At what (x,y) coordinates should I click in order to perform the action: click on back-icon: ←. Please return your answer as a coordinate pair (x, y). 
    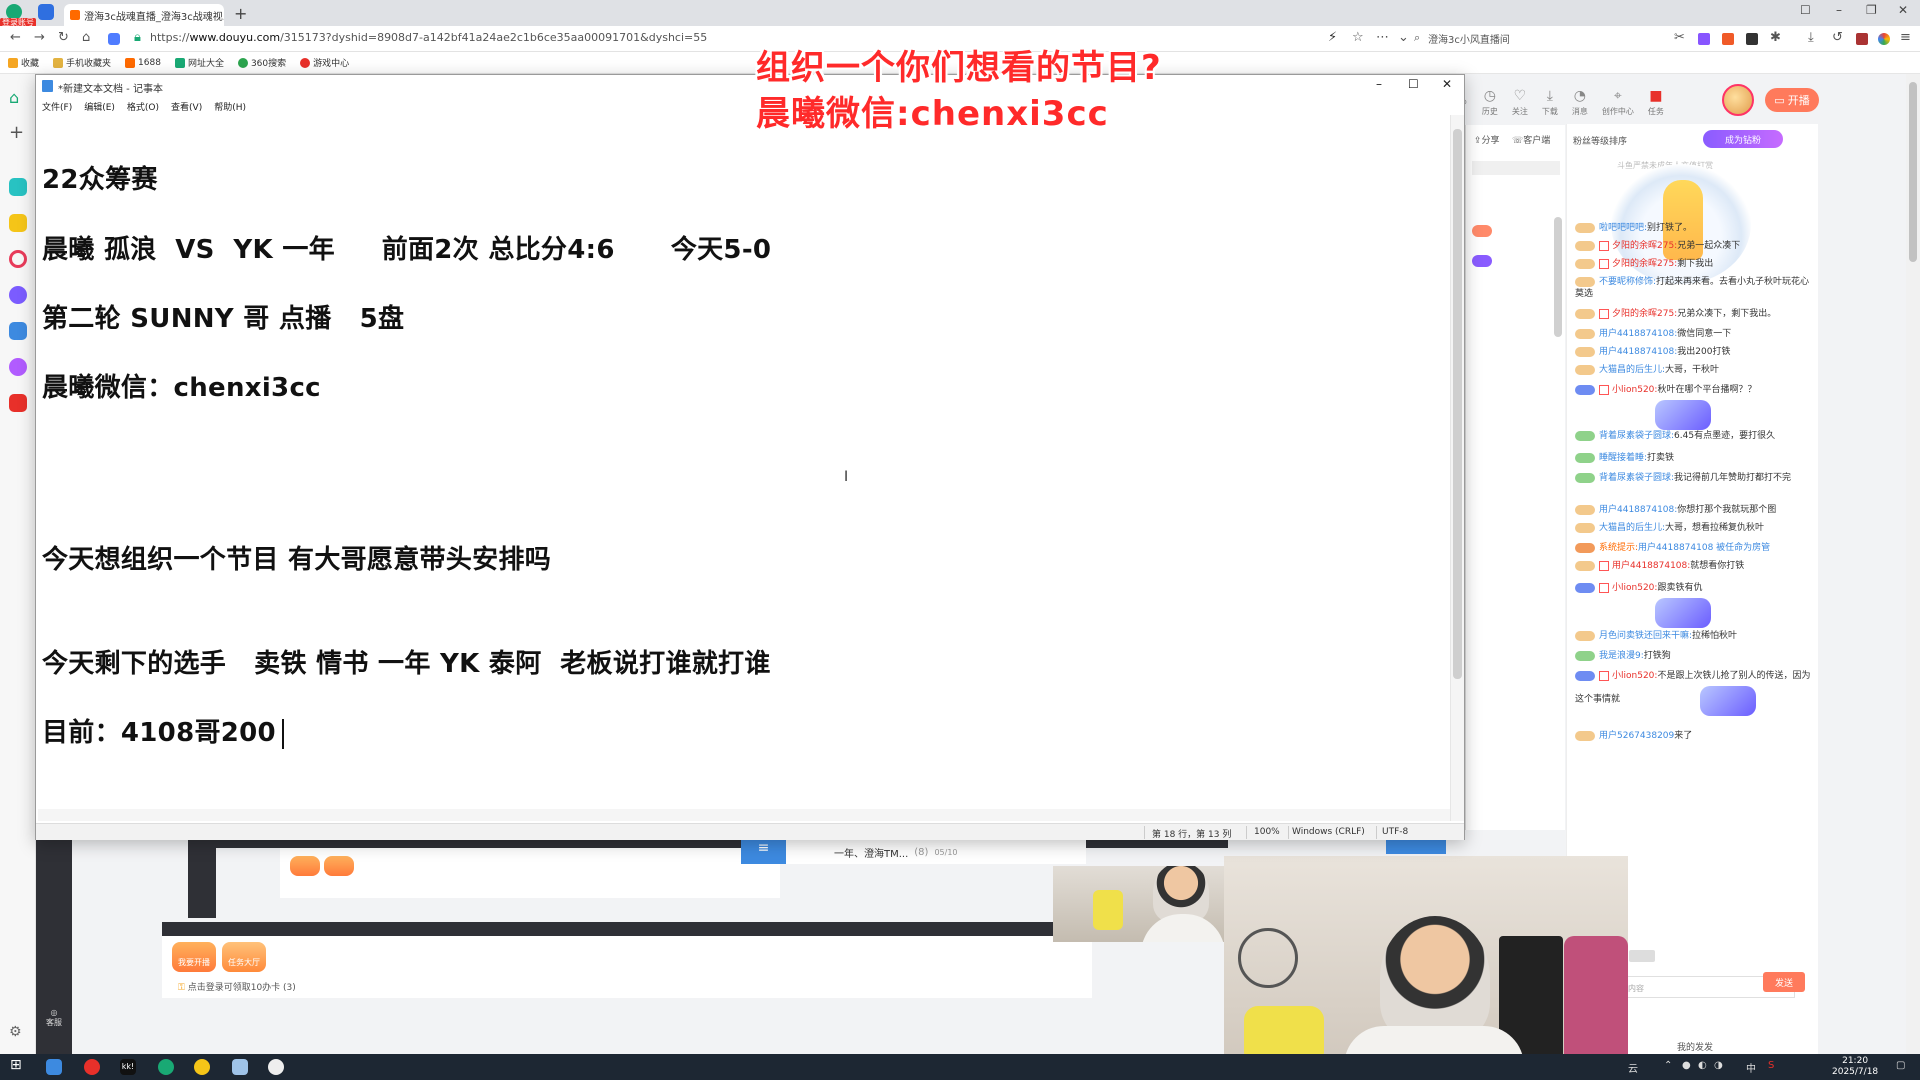
    Looking at the image, I should click on (15, 37).